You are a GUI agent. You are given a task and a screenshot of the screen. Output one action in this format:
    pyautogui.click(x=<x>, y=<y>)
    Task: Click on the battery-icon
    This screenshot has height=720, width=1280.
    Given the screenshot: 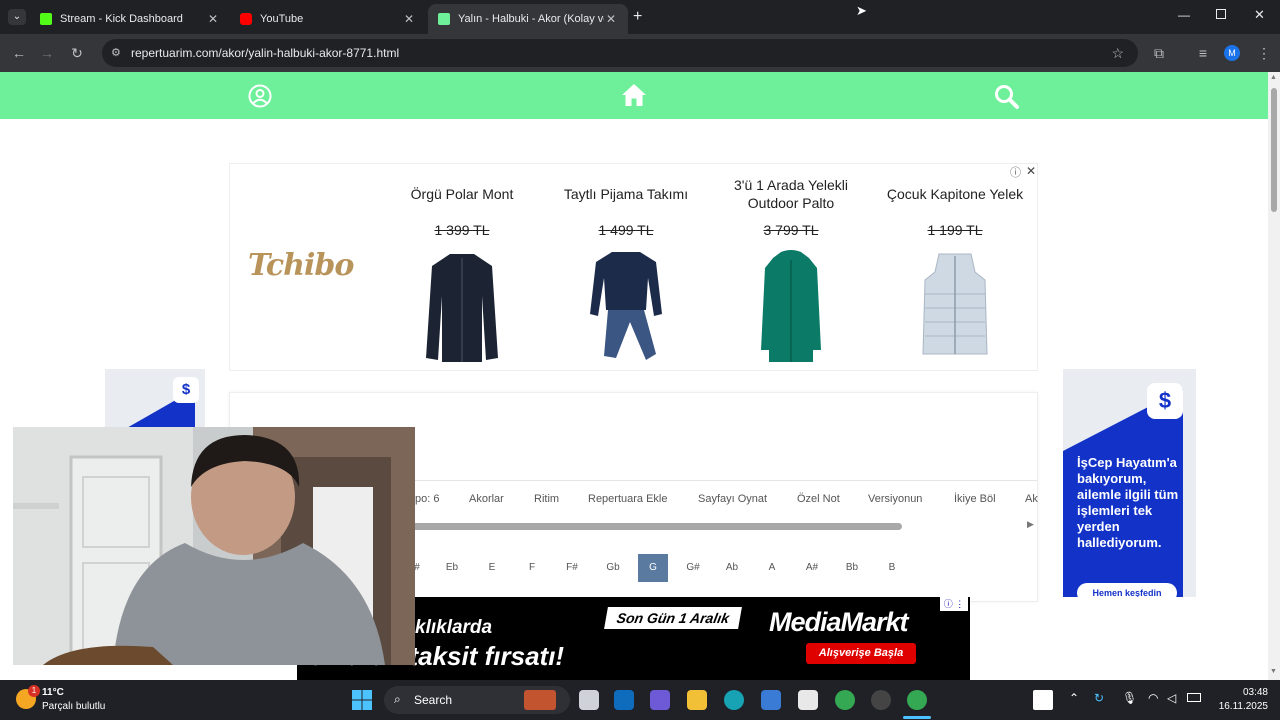 What is the action you would take?
    pyautogui.click(x=1194, y=697)
    